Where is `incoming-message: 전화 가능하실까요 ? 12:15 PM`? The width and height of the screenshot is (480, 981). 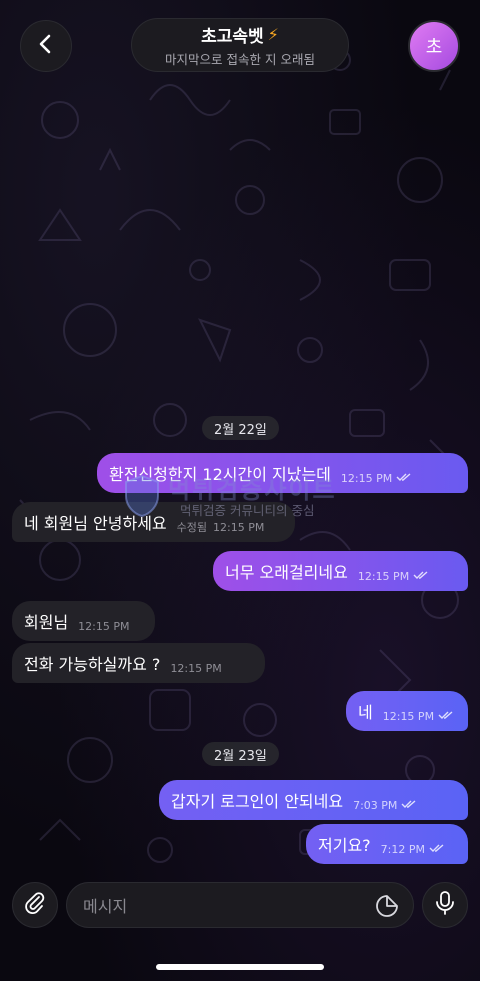
incoming-message: 전화 가능하실까요 ? 12:15 PM is located at coordinates (138, 663).